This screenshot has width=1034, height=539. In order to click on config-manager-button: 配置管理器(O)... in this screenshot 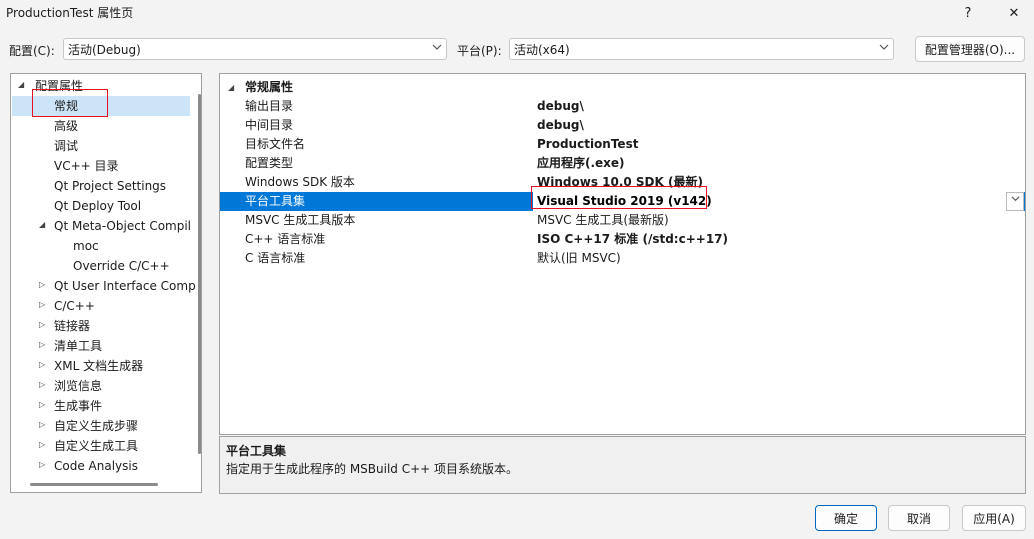, I will do `click(970, 49)`.